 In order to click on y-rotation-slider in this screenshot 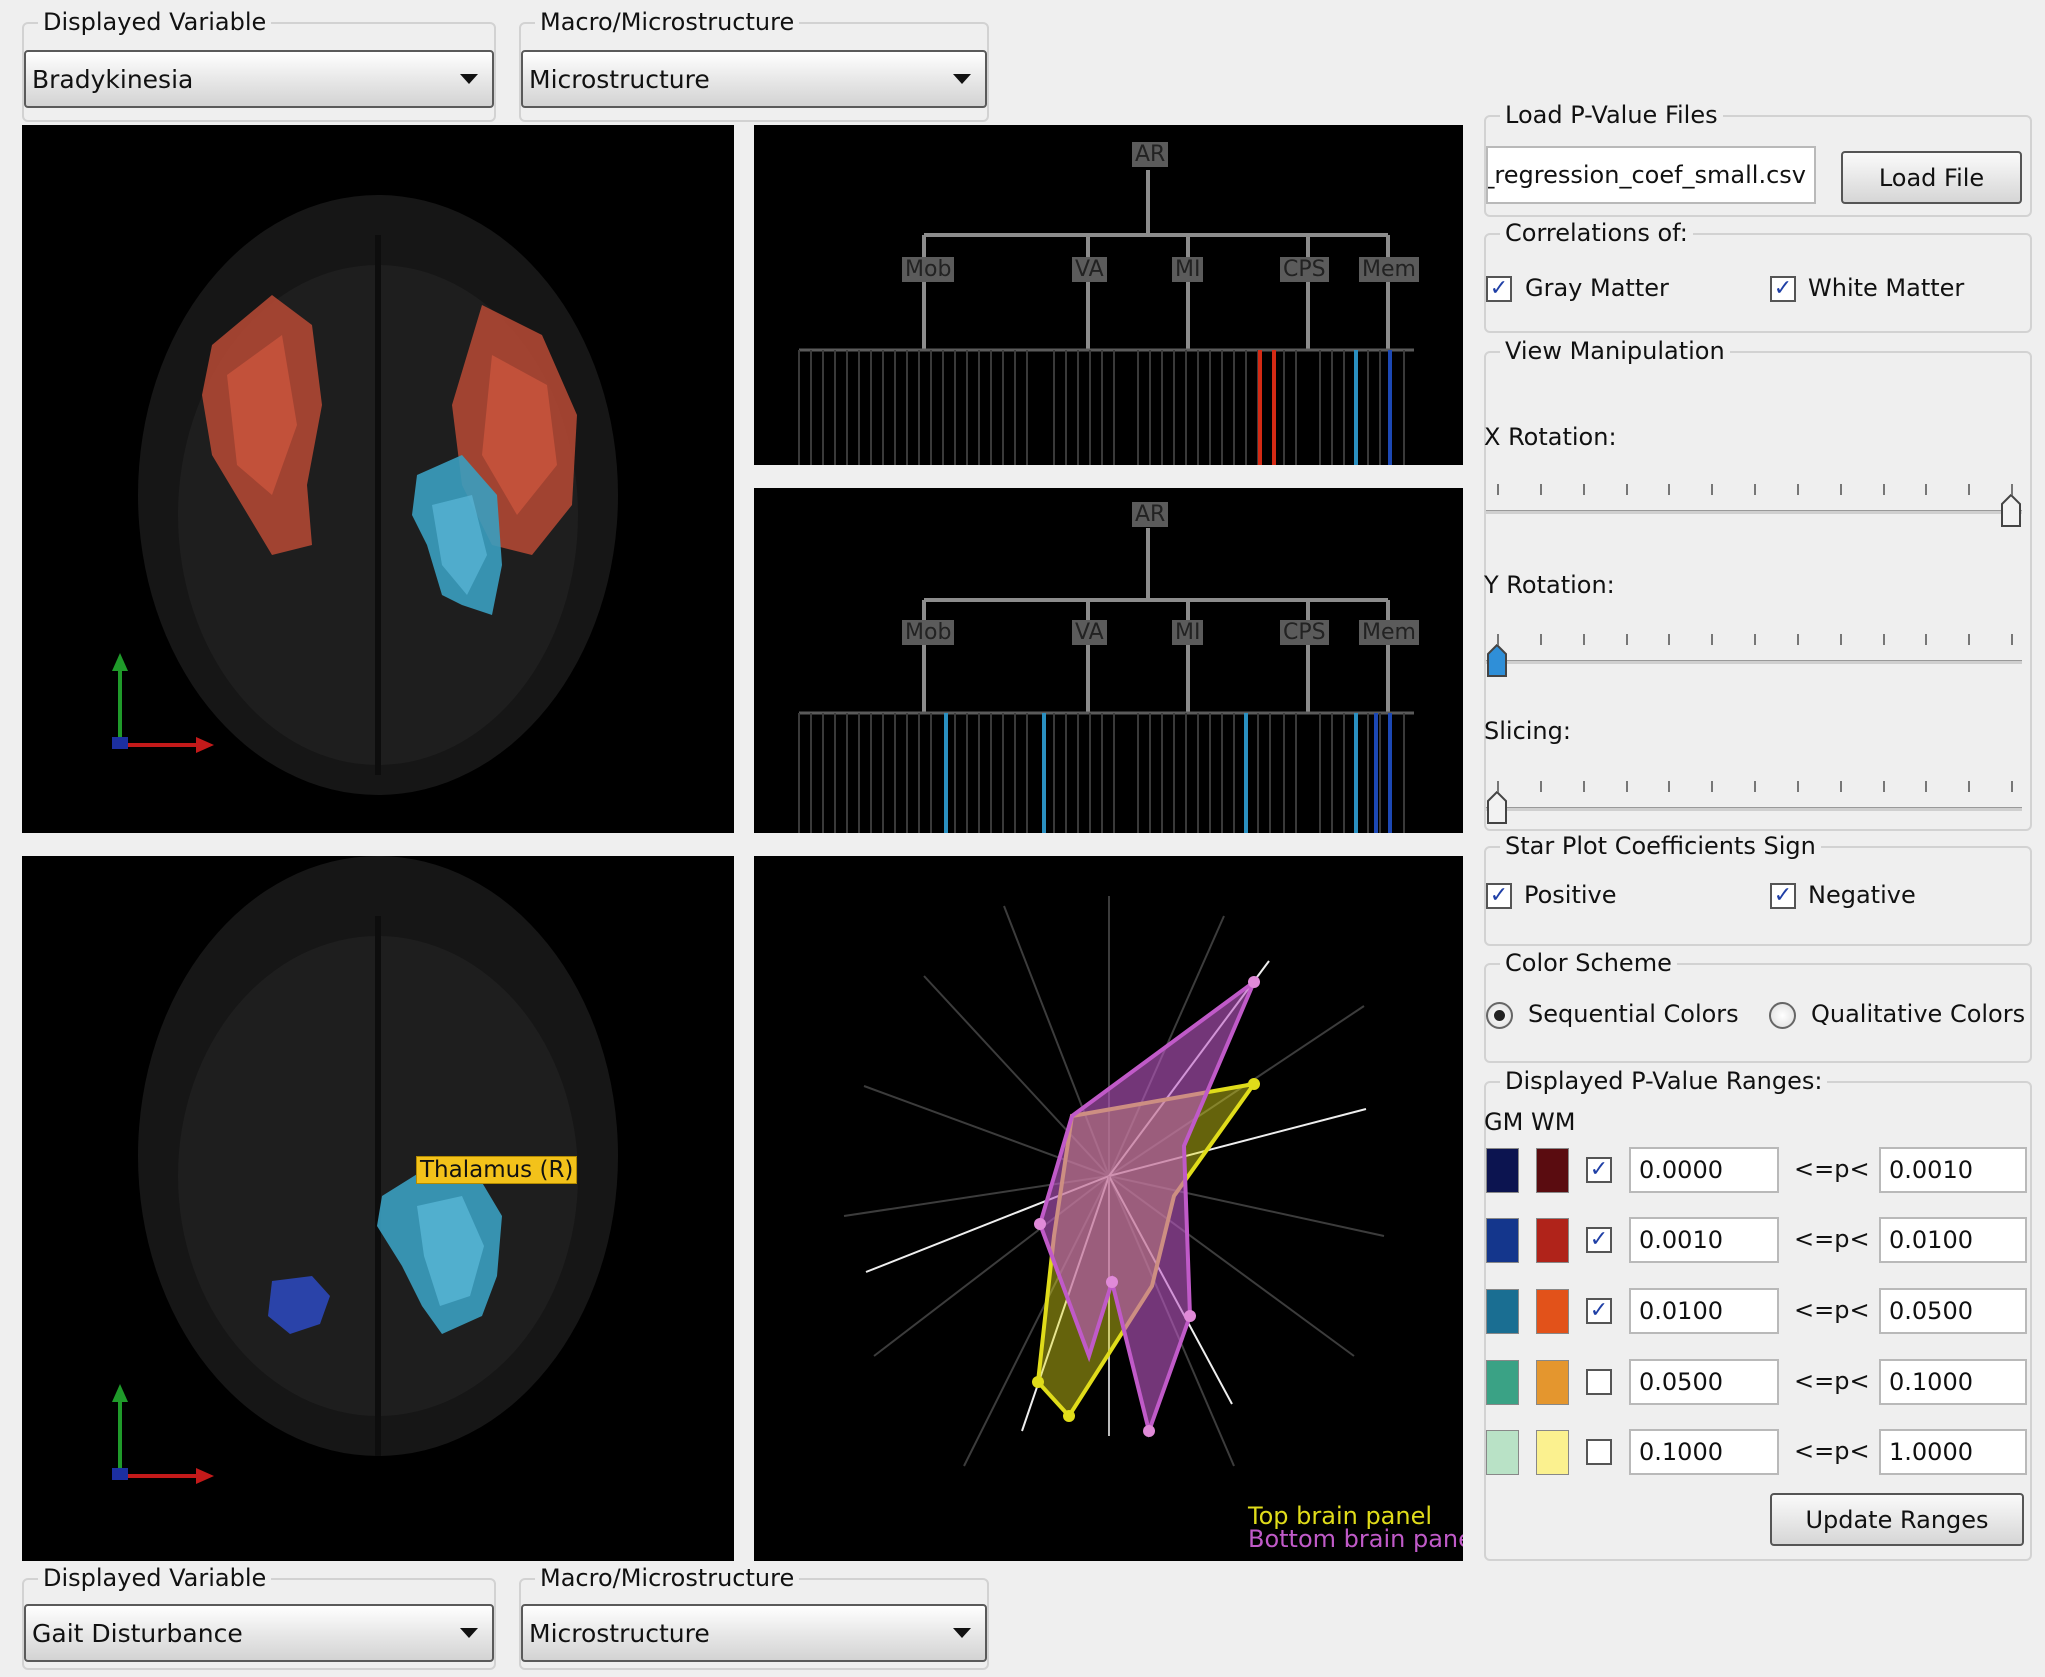, I will do `click(1754, 653)`.